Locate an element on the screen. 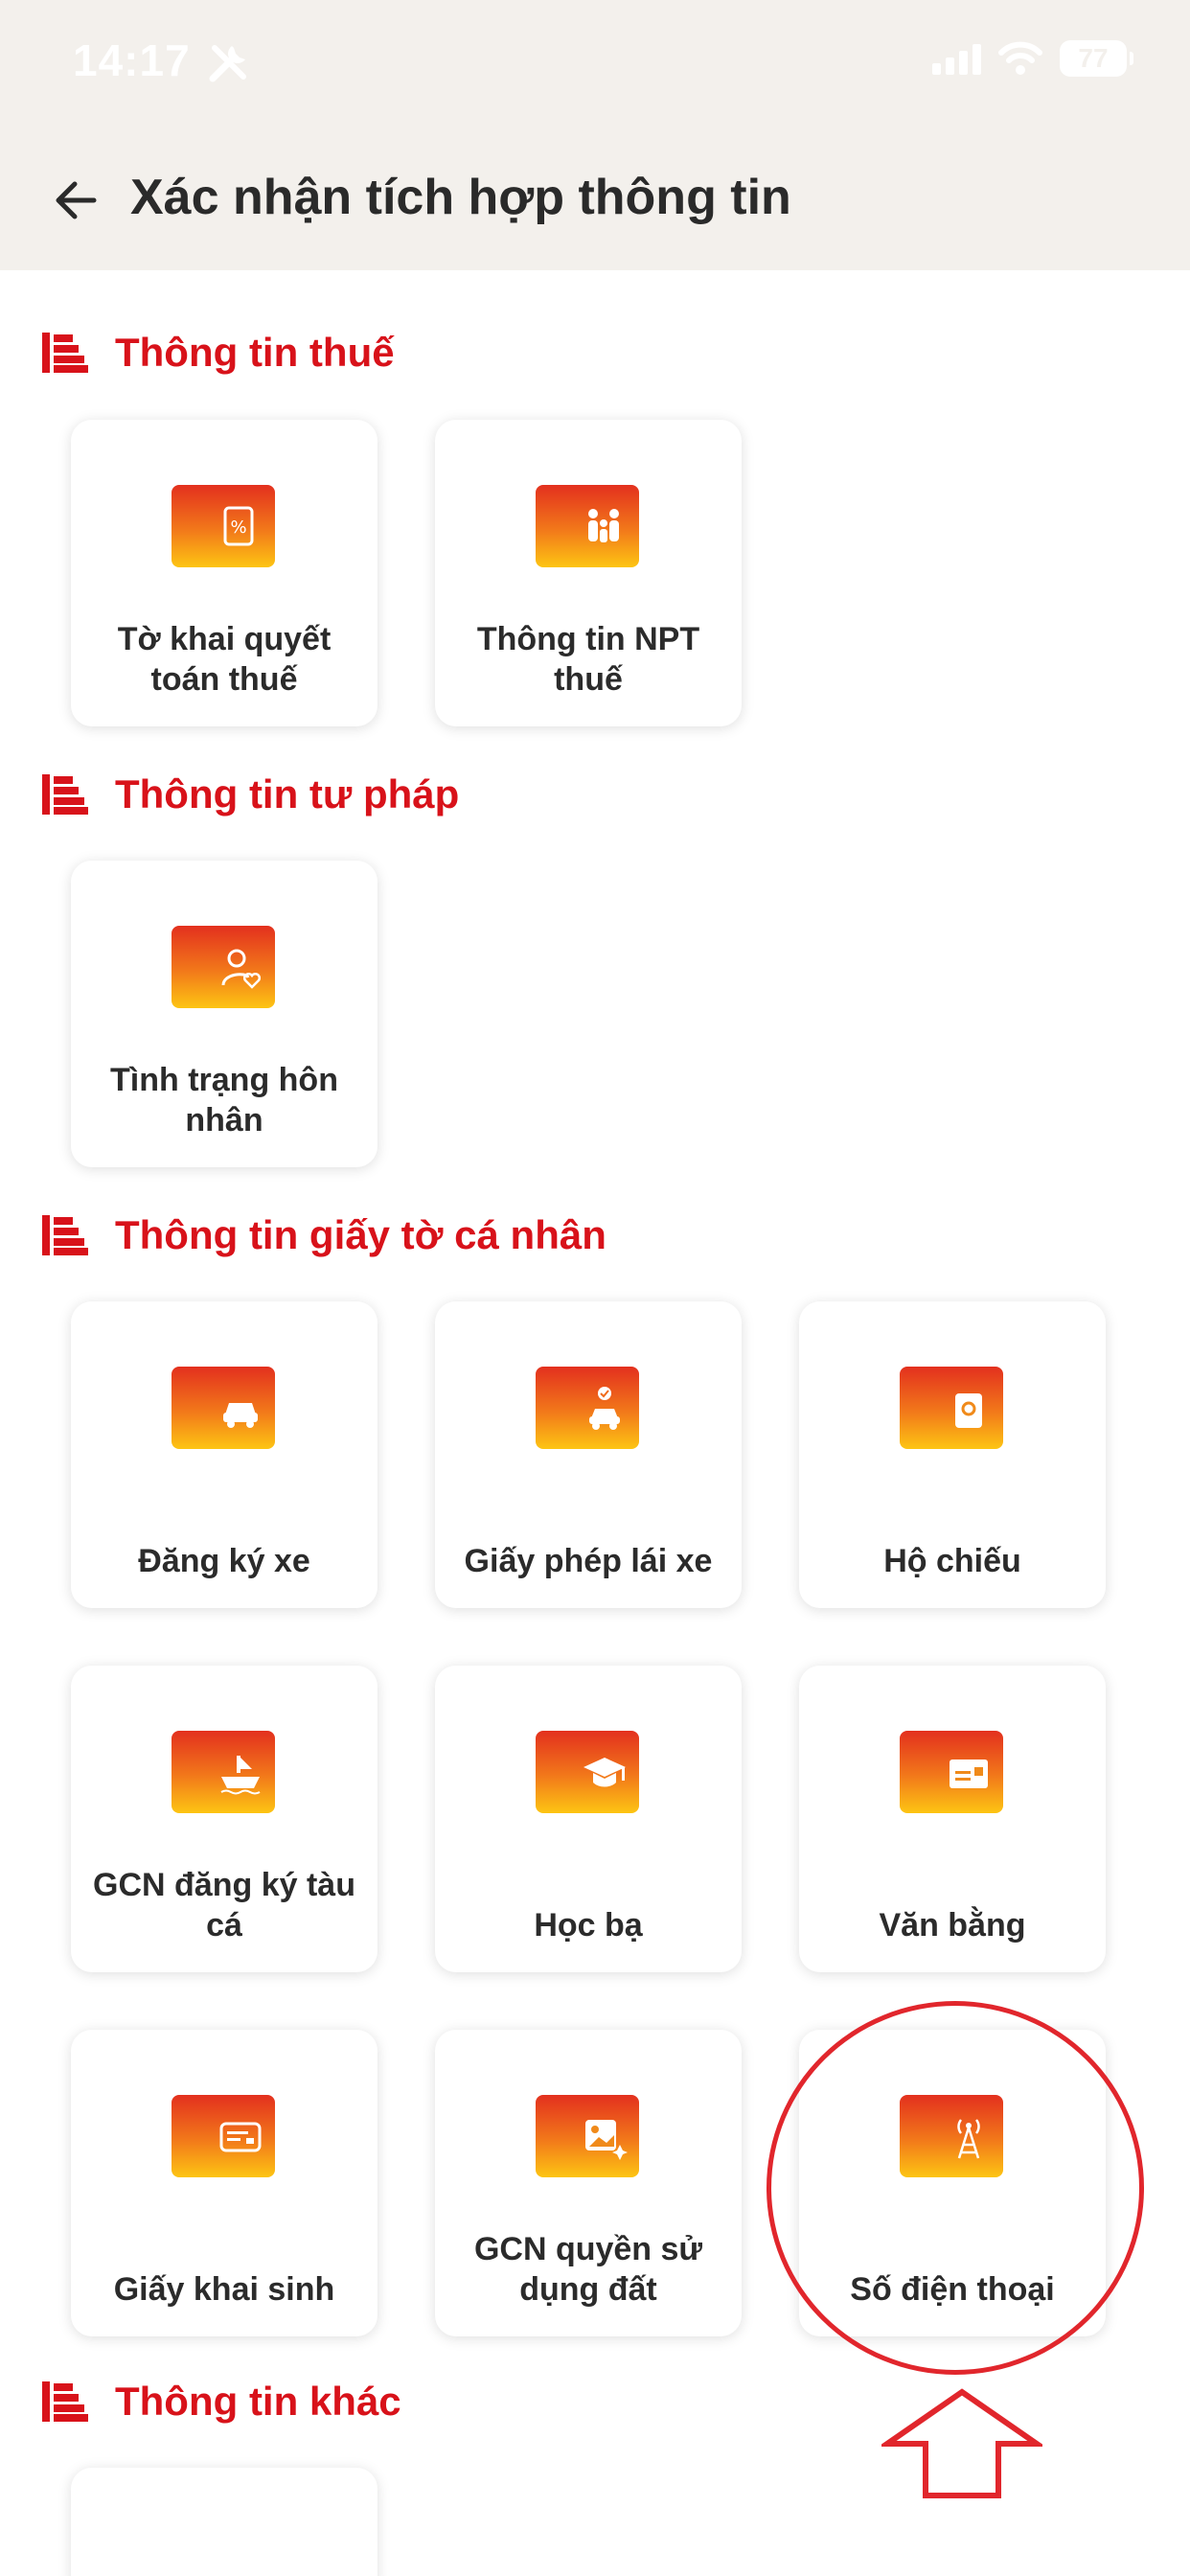 Image resolution: width=1190 pixels, height=2576 pixels. card-partial is located at coordinates (225, 2522).